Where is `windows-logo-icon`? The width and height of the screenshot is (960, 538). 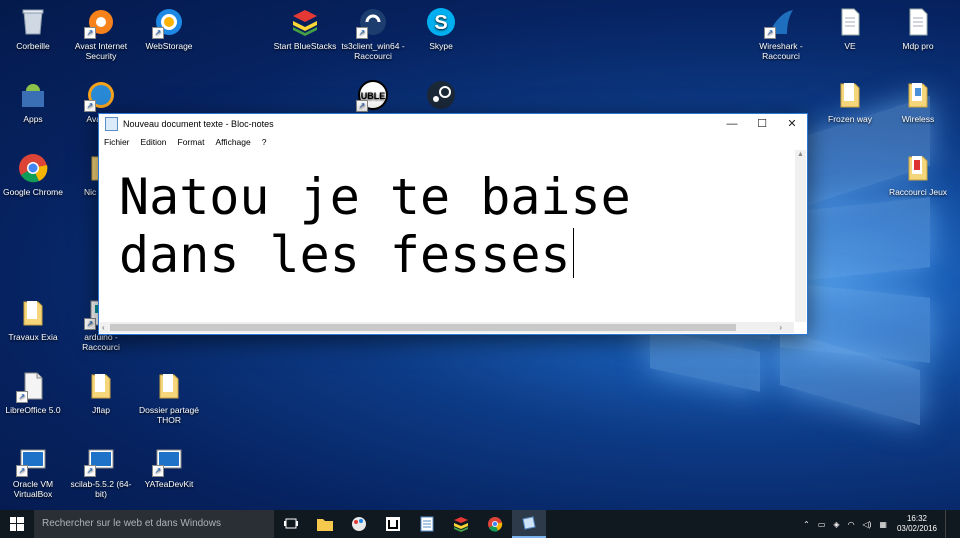 windows-logo-icon is located at coordinates (17, 524).